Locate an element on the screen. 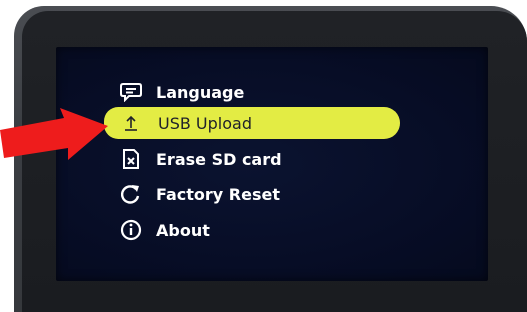  menu-item-erase-sd-card: Erase SD card is located at coordinates (200, 159).